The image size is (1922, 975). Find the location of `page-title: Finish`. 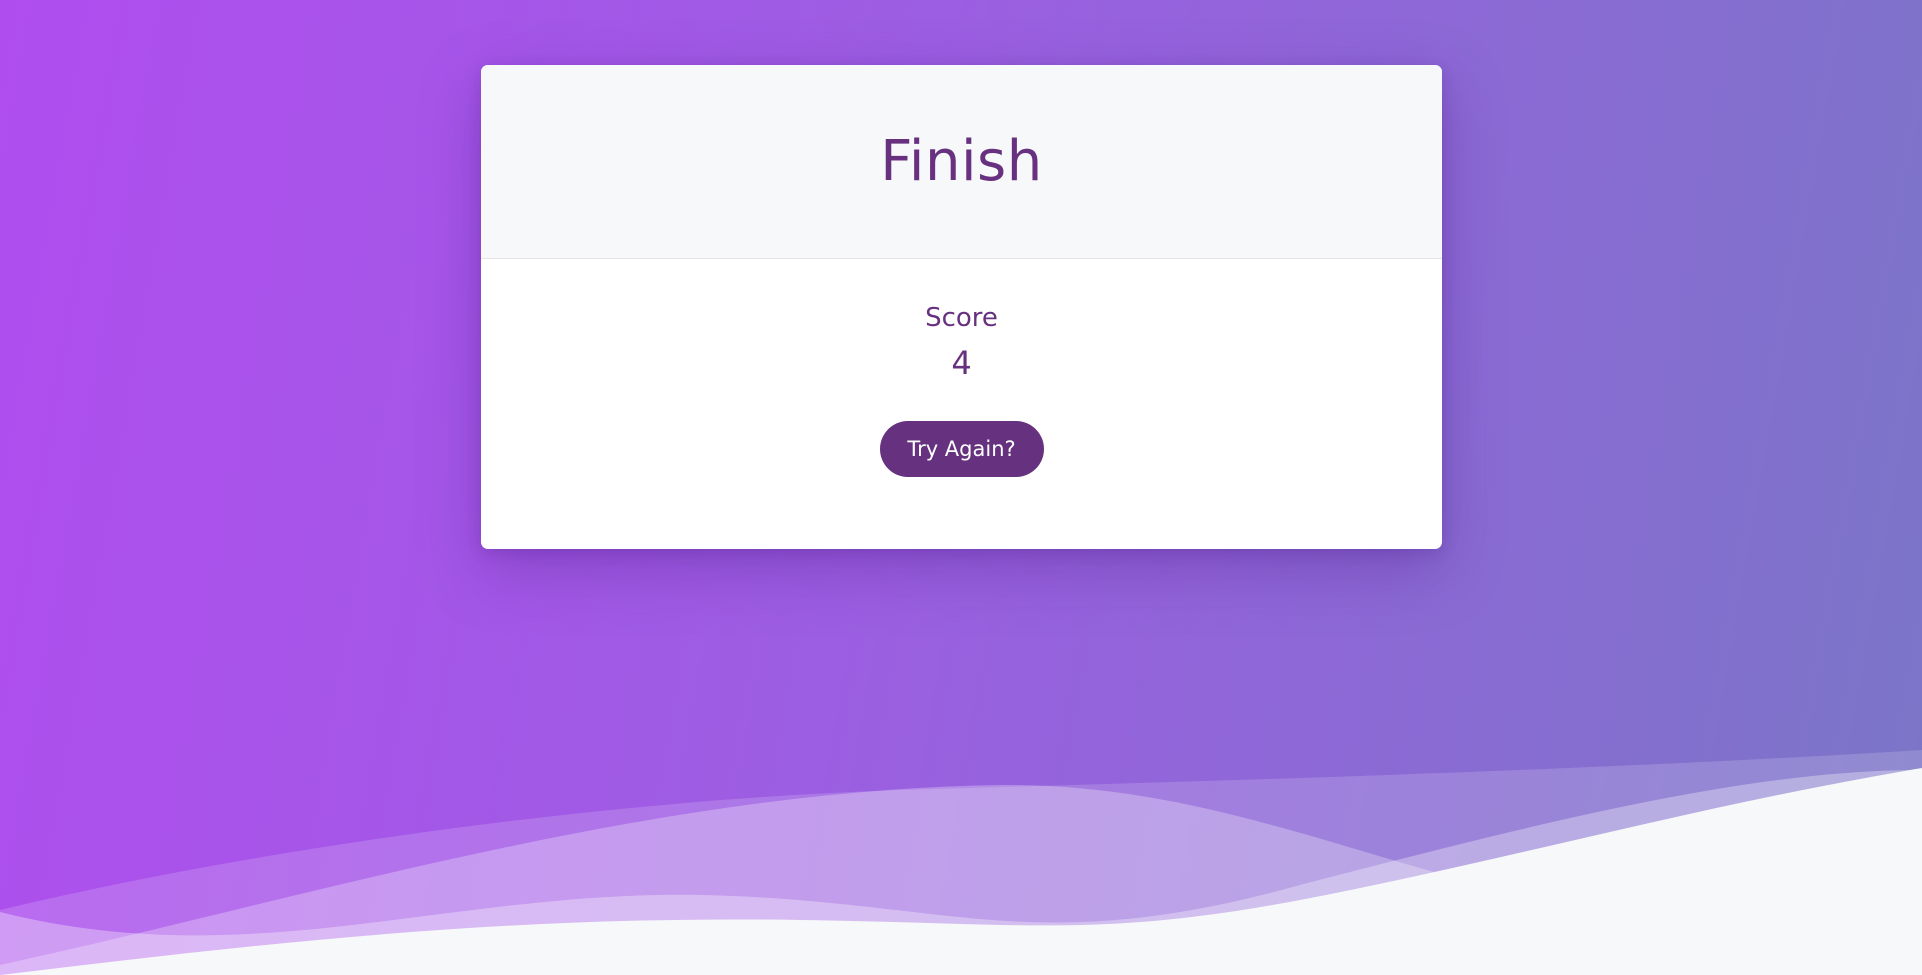

page-title: Finish is located at coordinates (961, 161).